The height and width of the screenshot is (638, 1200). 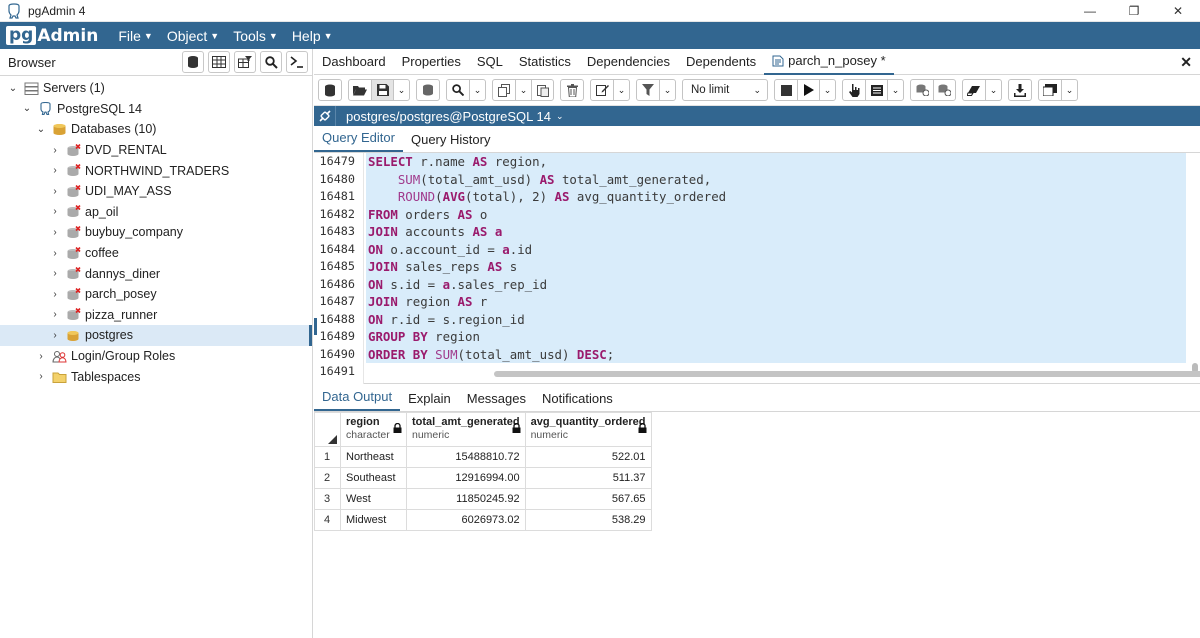 I want to click on cell-region: Southeast, so click(x=373, y=478).